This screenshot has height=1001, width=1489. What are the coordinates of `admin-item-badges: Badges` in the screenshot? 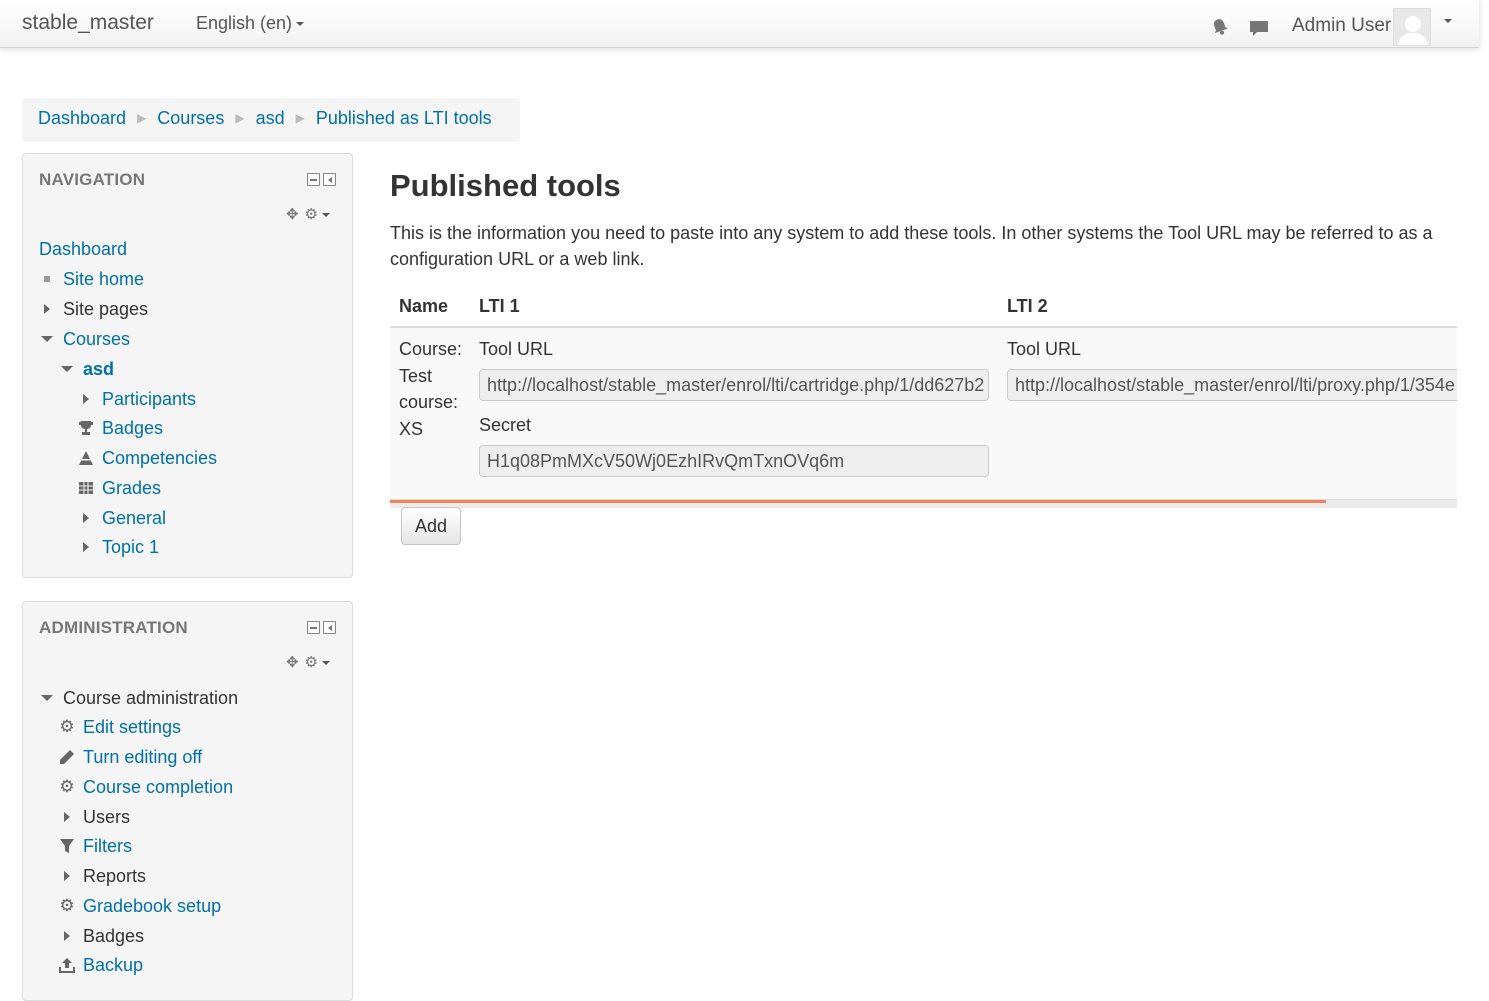 It's located at (101, 936).